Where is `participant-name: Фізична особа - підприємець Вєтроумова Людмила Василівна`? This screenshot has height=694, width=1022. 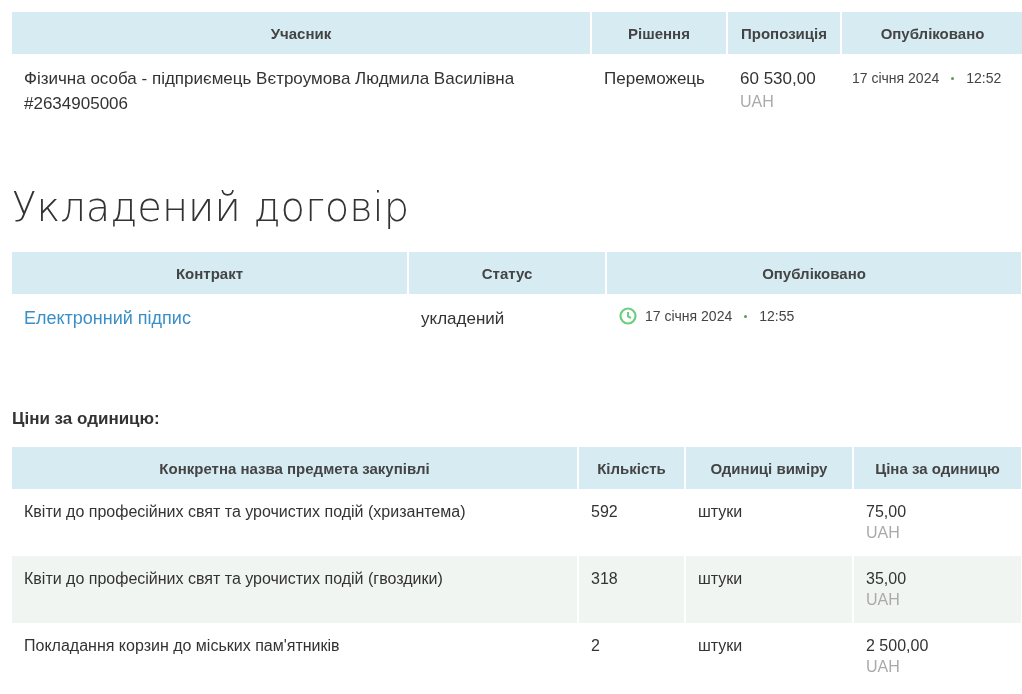 participant-name: Фізична особа - підприємець Вєтроумова Людмила Василівна is located at coordinates (270, 79).